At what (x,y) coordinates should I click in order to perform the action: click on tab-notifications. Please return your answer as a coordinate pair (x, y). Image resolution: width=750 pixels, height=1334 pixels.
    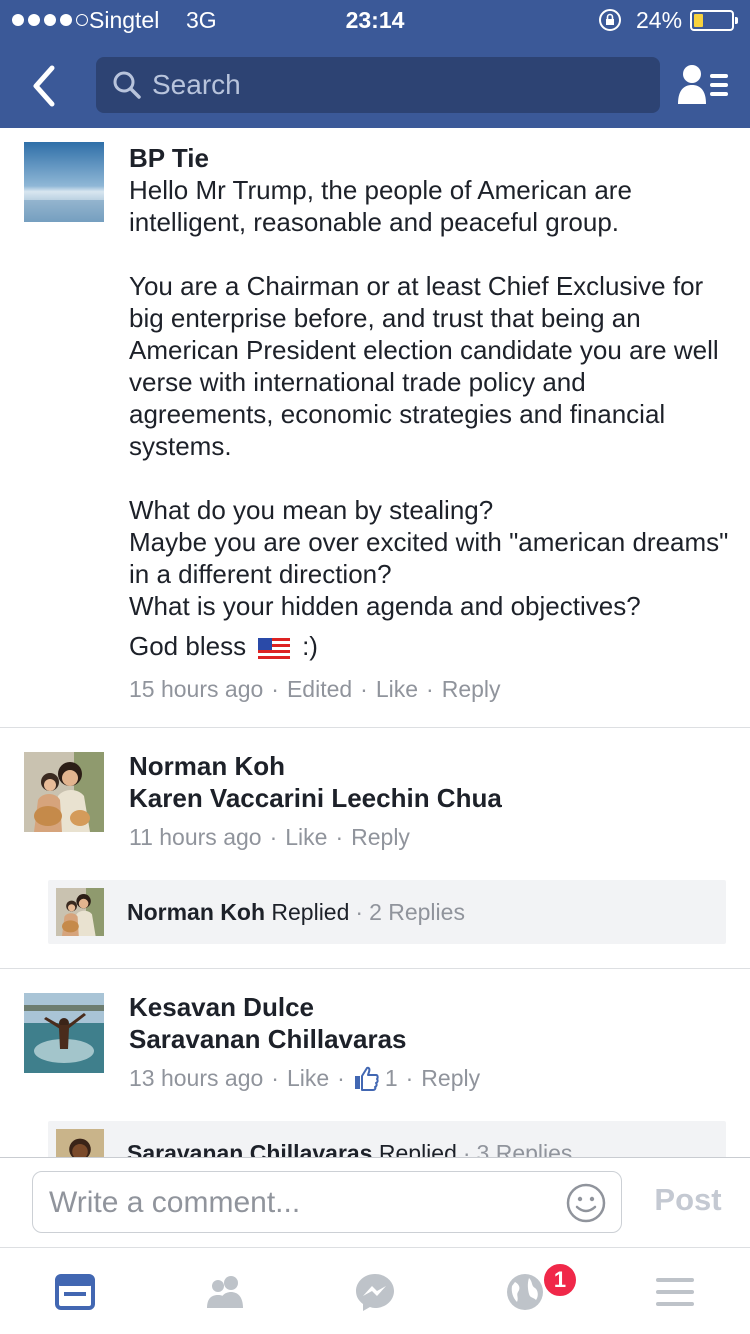
    Looking at the image, I should click on (525, 1292).